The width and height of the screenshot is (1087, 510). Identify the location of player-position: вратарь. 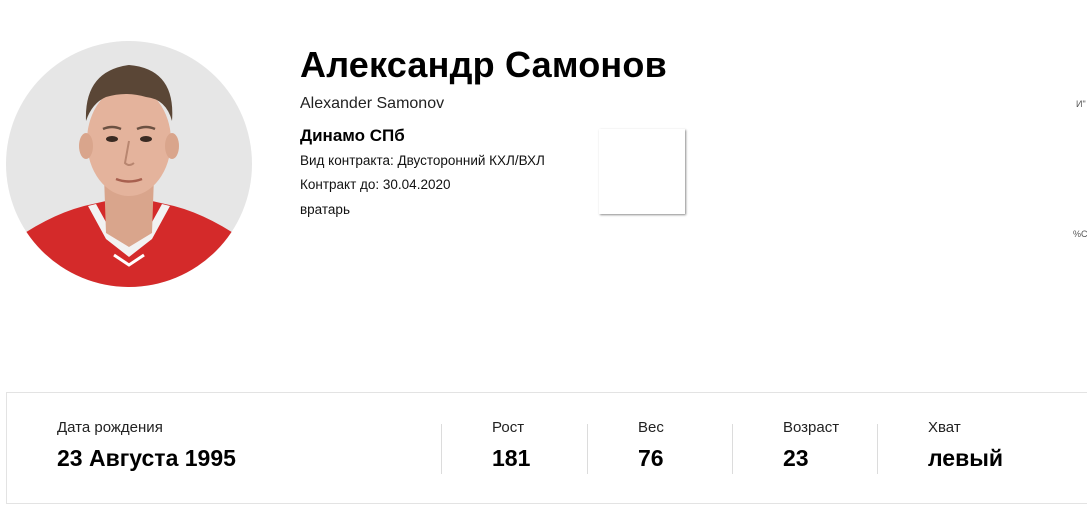
(325, 209).